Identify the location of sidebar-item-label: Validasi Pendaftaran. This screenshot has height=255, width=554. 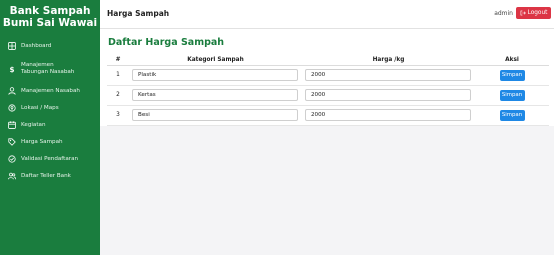
(50, 158).